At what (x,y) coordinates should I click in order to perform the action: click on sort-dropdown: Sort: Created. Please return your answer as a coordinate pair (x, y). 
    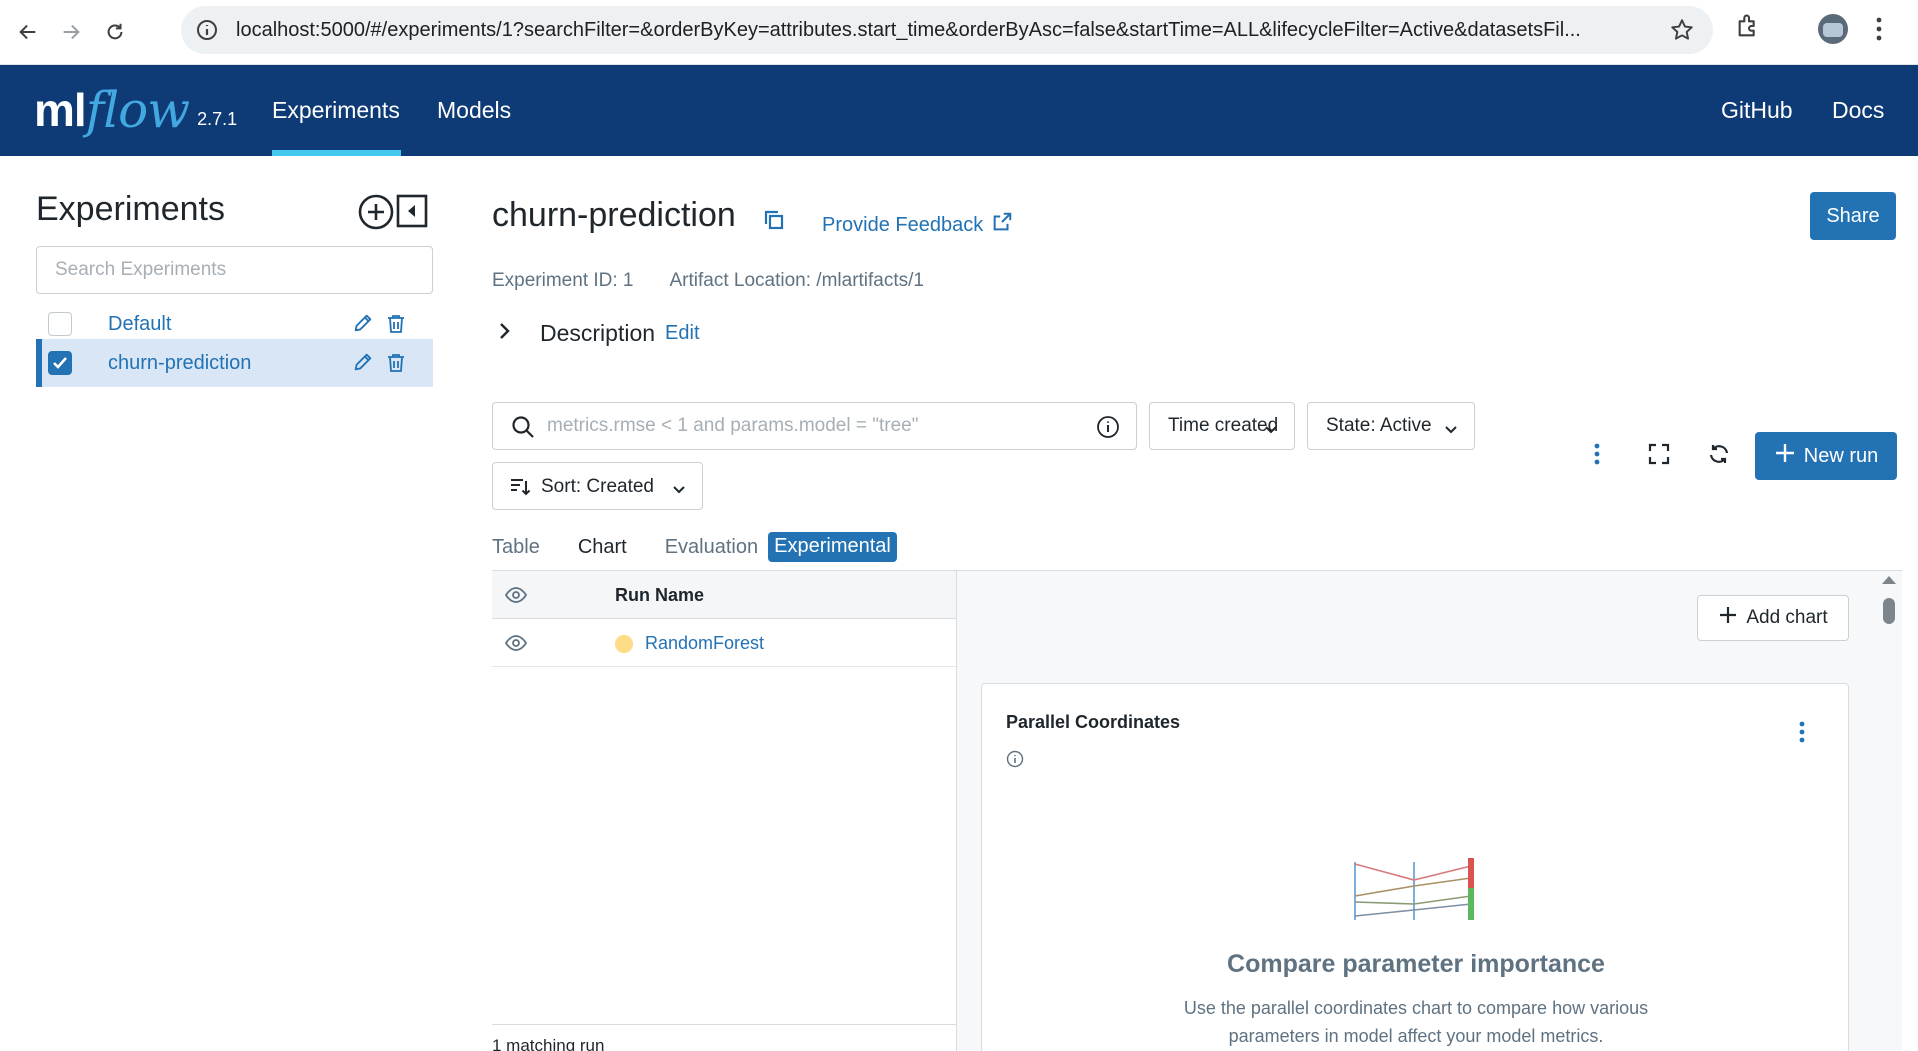
    Looking at the image, I should click on (597, 486).